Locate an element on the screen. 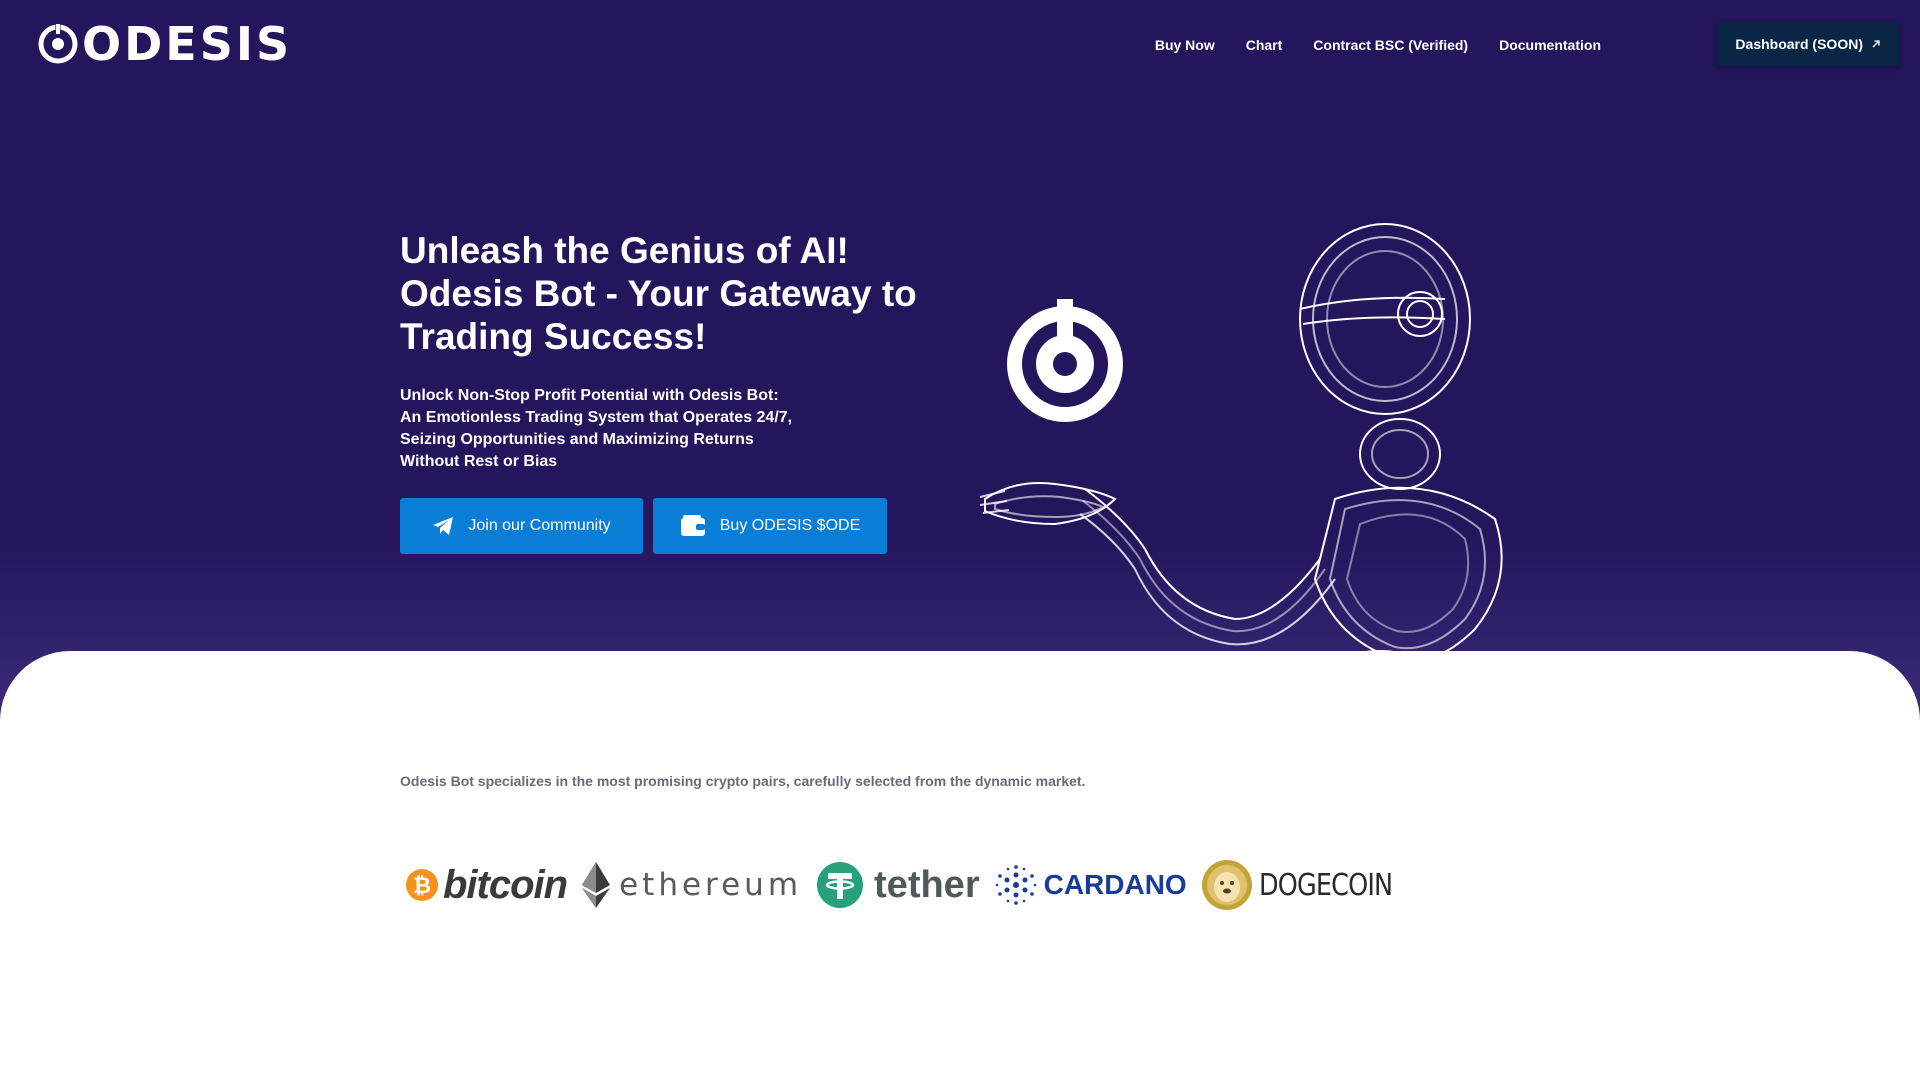 The width and height of the screenshot is (1920, 1080). buy-odesis-button: Buy ODESIS $ODE is located at coordinates (770, 526).